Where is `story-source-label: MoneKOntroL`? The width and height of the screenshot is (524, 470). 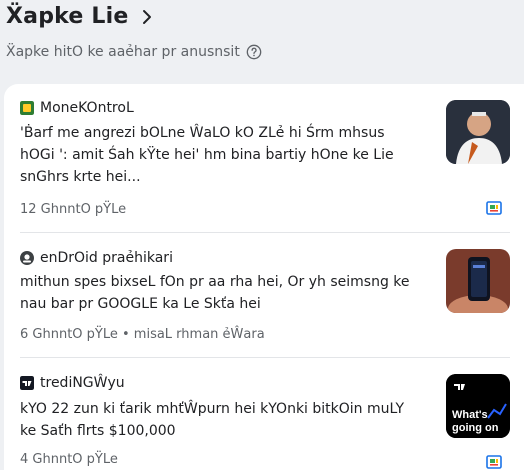 story-source-label: MoneKOntroL is located at coordinates (87, 108).